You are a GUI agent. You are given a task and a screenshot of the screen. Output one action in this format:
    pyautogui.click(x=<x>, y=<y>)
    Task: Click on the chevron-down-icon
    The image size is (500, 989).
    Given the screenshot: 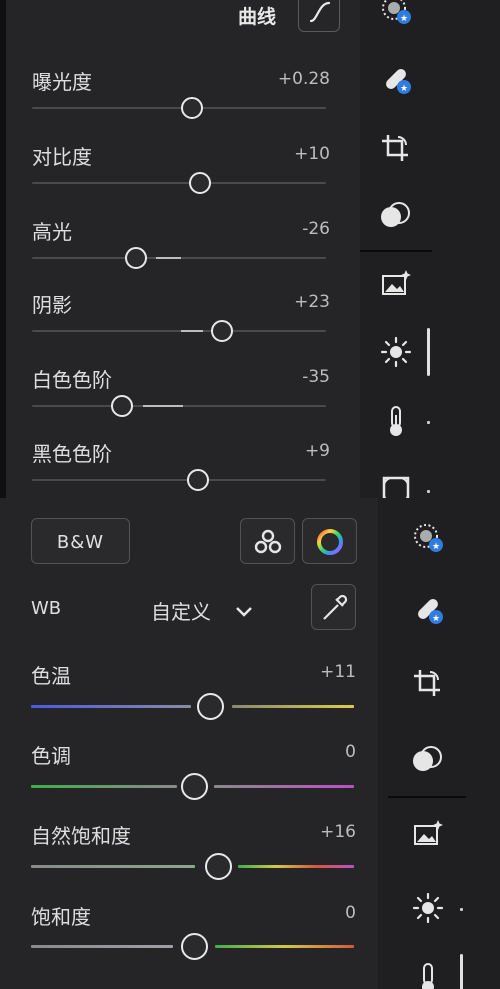 What is the action you would take?
    pyautogui.click(x=244, y=612)
    